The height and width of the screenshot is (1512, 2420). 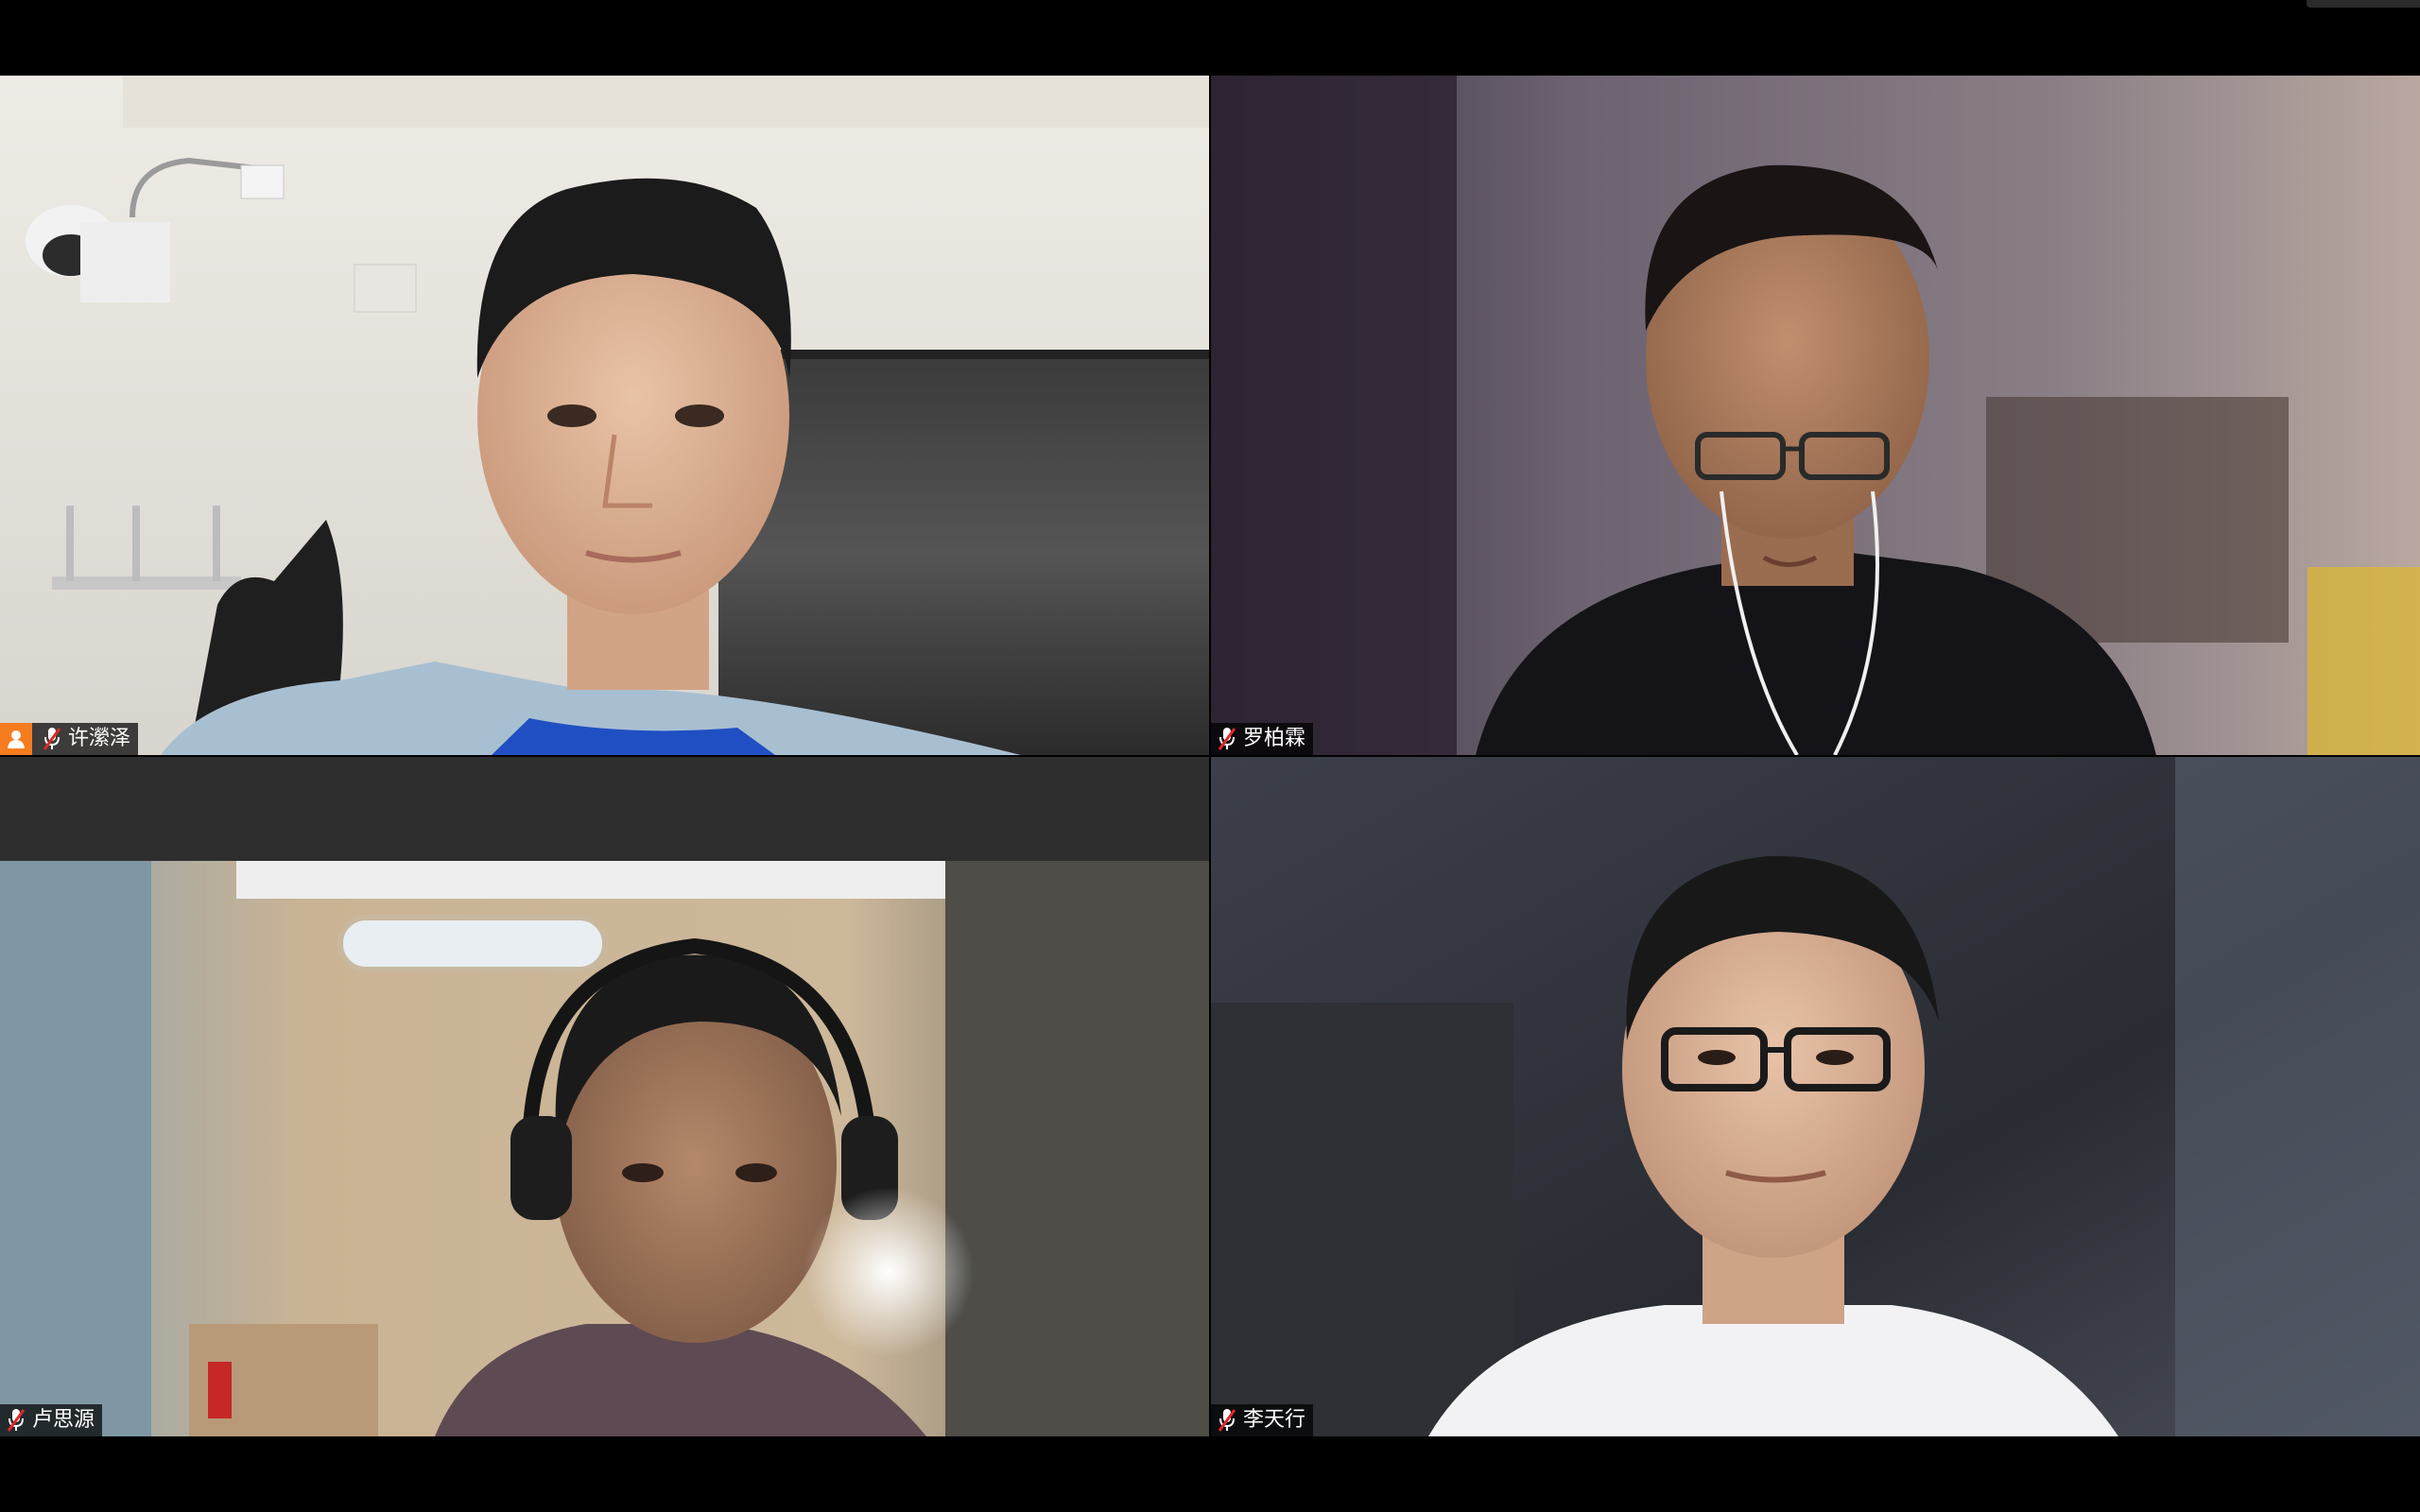 I want to click on participant-nametag: 卢思源, so click(x=51, y=1420).